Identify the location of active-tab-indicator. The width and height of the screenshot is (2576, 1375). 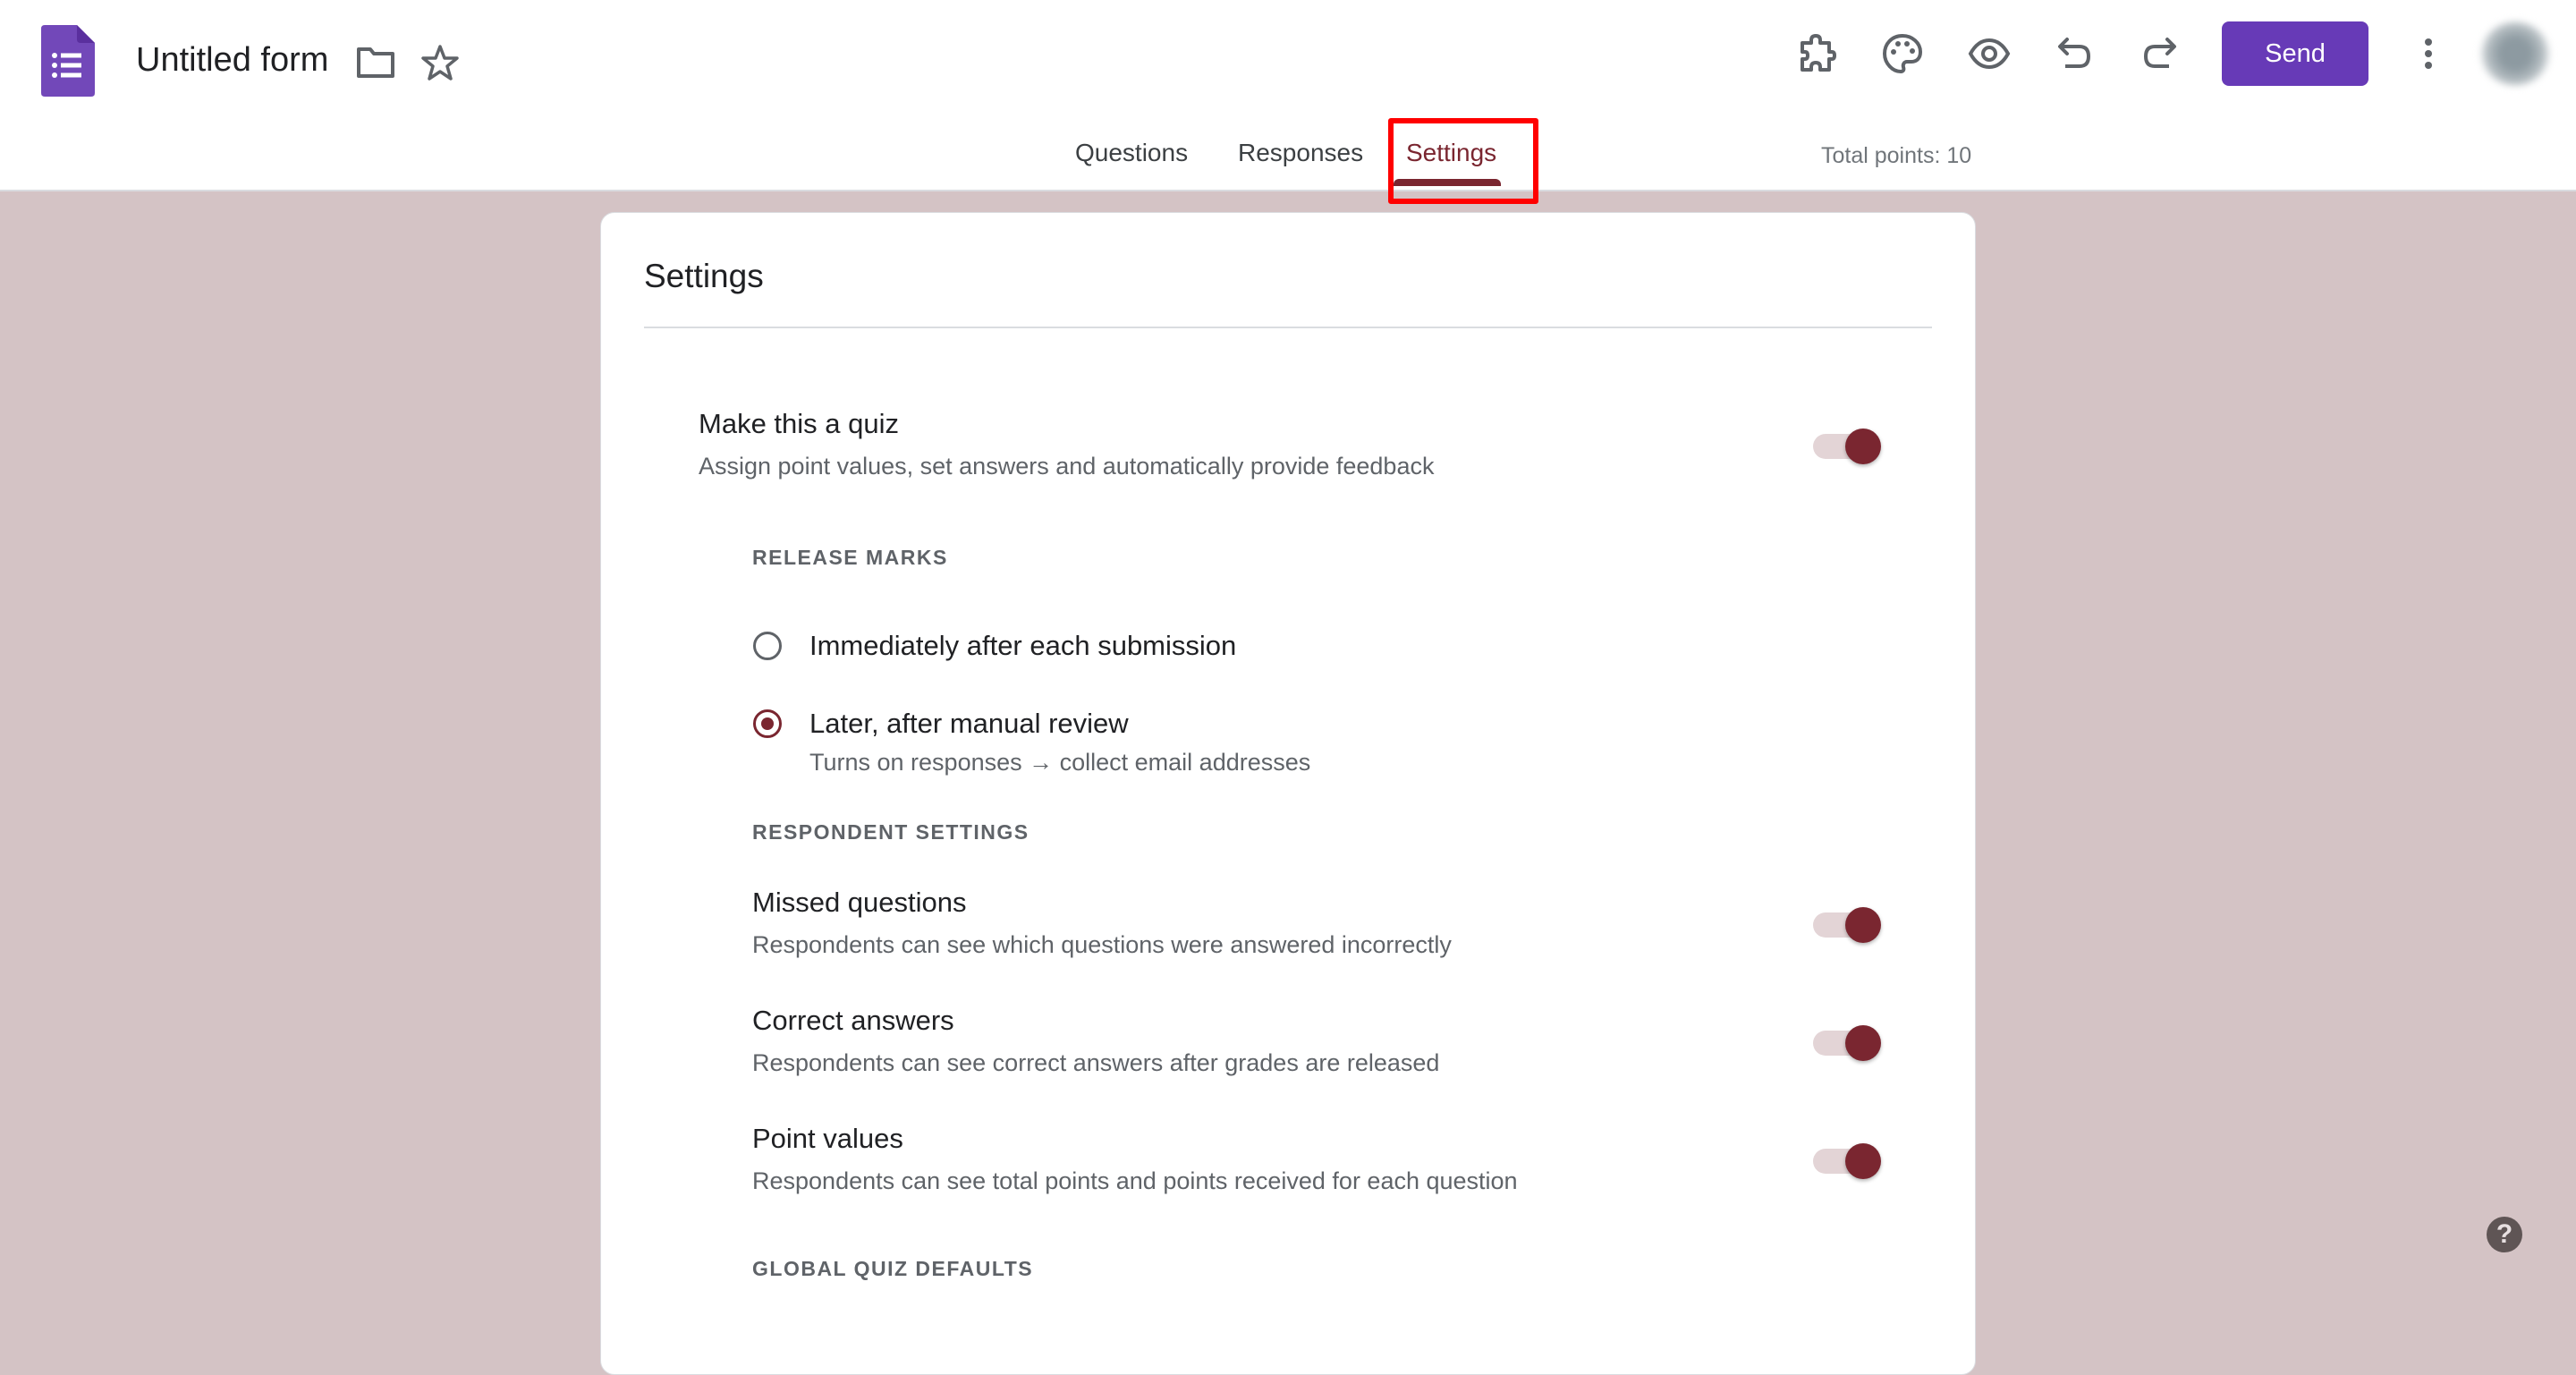
(1447, 182).